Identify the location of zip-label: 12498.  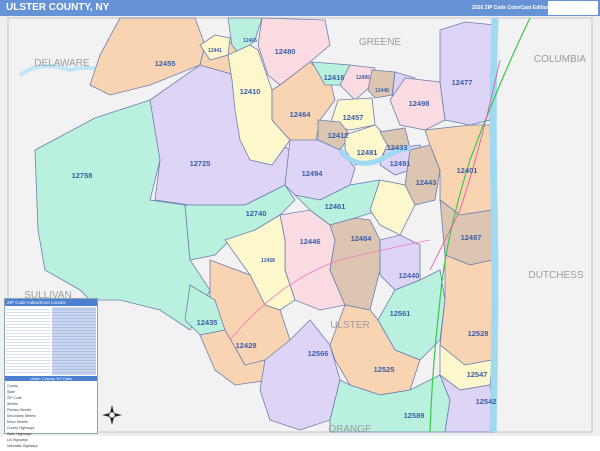
(419, 103).